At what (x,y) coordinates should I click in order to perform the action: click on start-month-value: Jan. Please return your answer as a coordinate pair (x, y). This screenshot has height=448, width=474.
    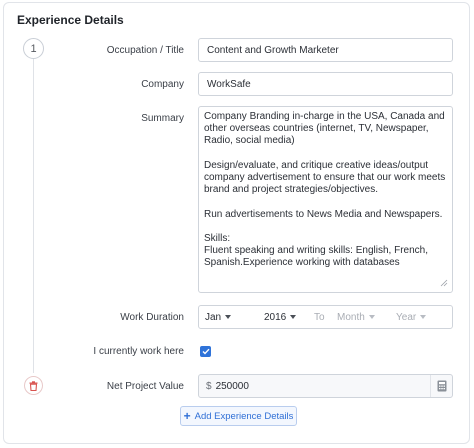
    Looking at the image, I should click on (213, 317).